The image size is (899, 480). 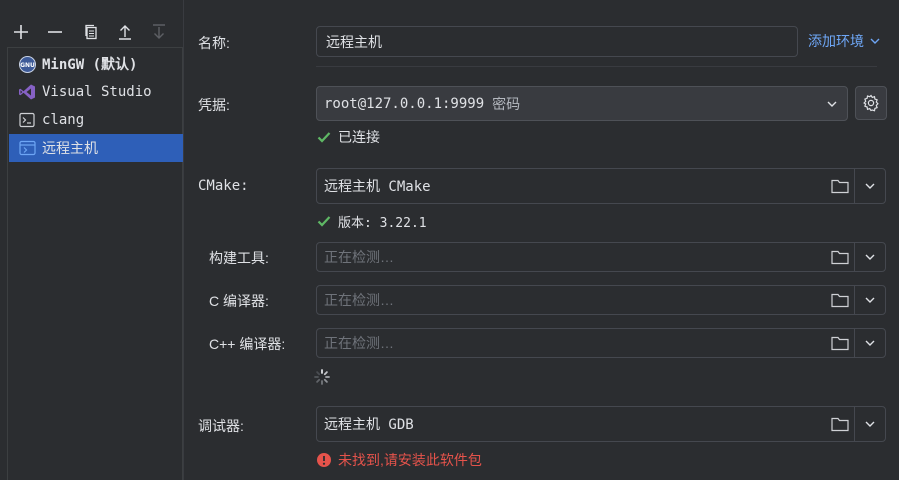 I want to click on error-icon, so click(x=324, y=460).